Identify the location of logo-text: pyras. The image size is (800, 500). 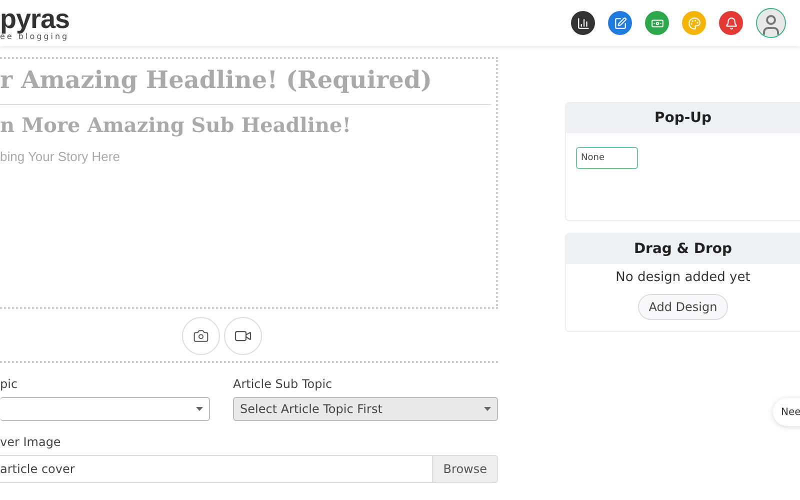
(35, 19).